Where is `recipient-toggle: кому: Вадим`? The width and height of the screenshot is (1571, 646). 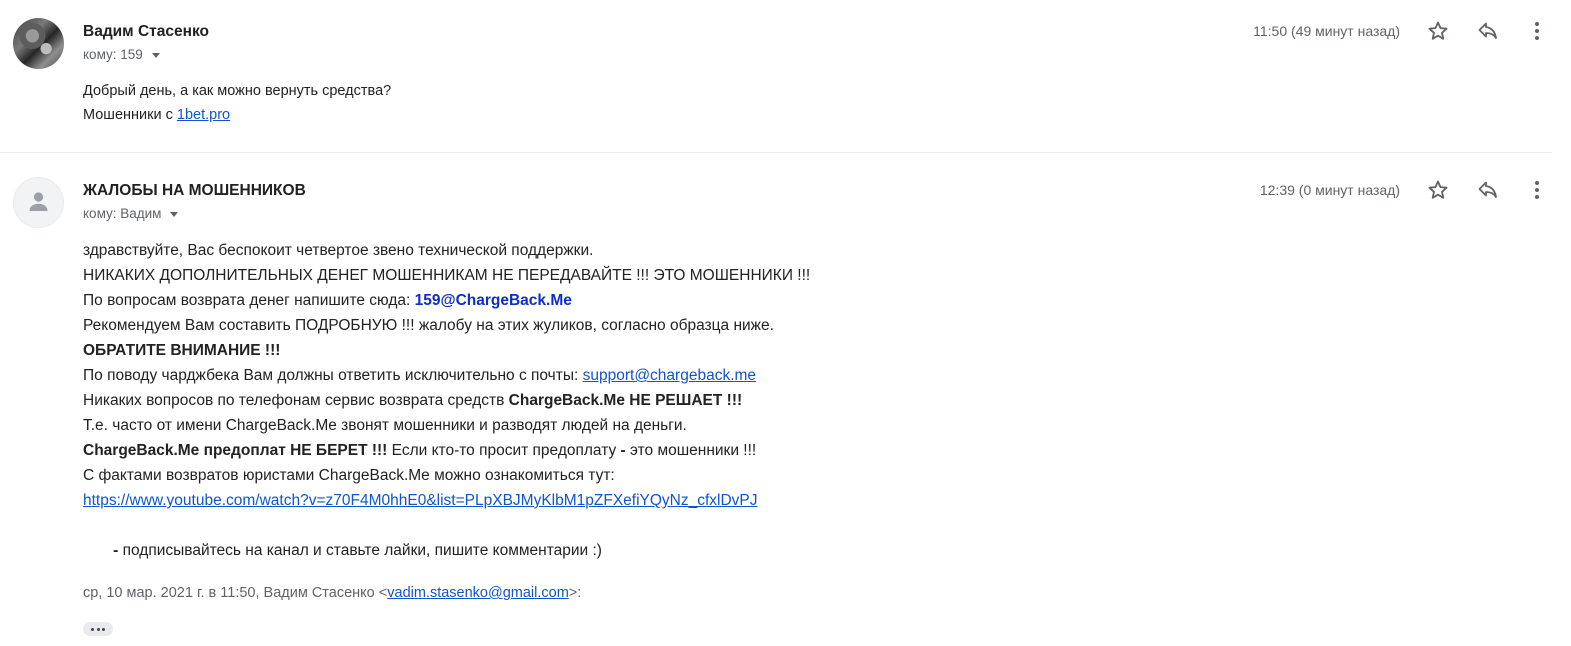
recipient-toggle: кому: Вадим is located at coordinates (131, 213).